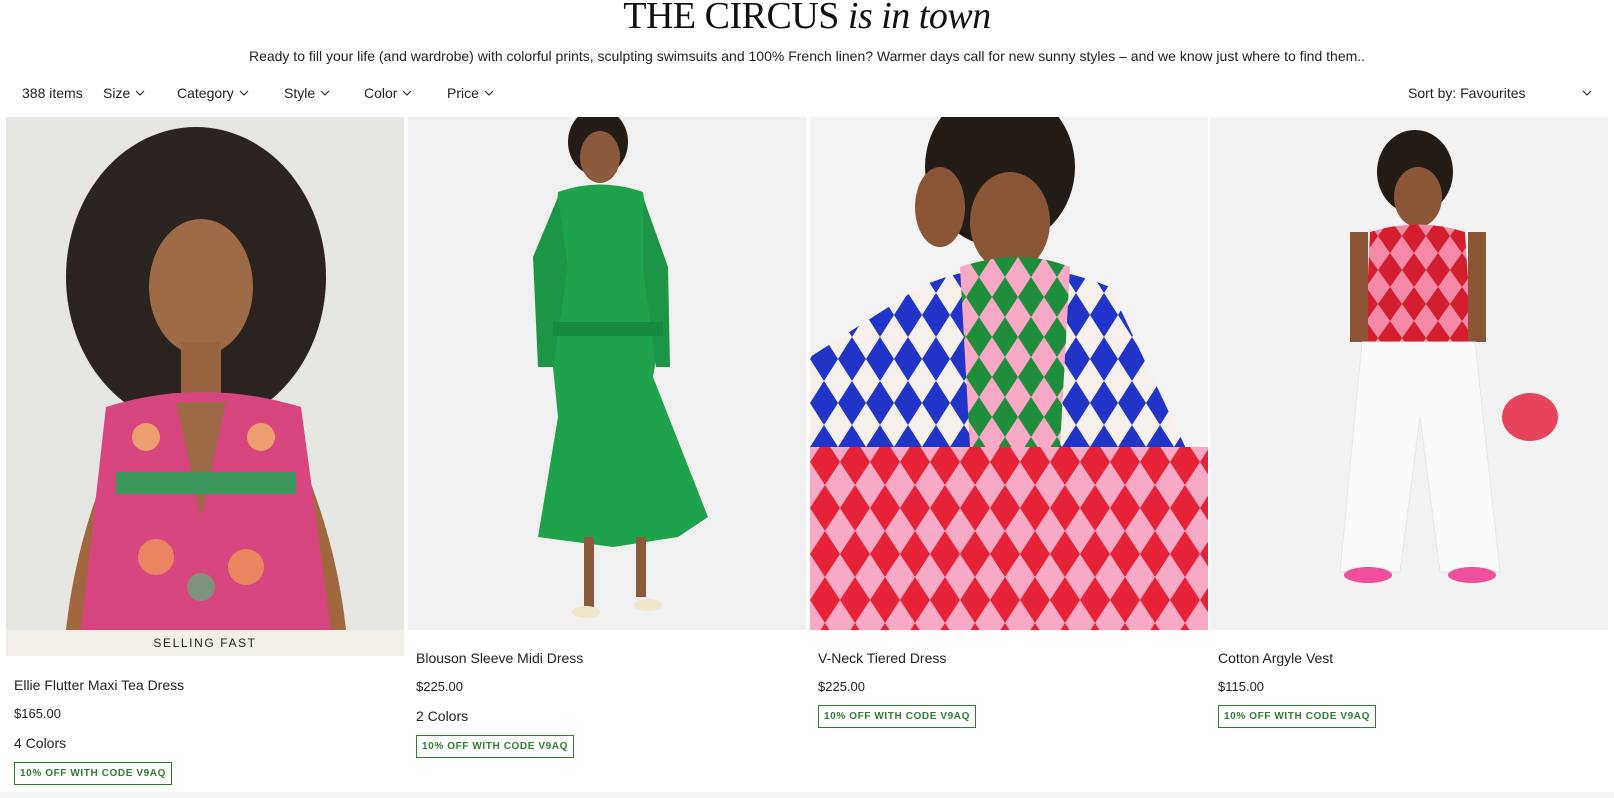 This screenshot has height=798, width=1614. What do you see at coordinates (807, 795) in the screenshot?
I see `bottom-divider` at bounding box center [807, 795].